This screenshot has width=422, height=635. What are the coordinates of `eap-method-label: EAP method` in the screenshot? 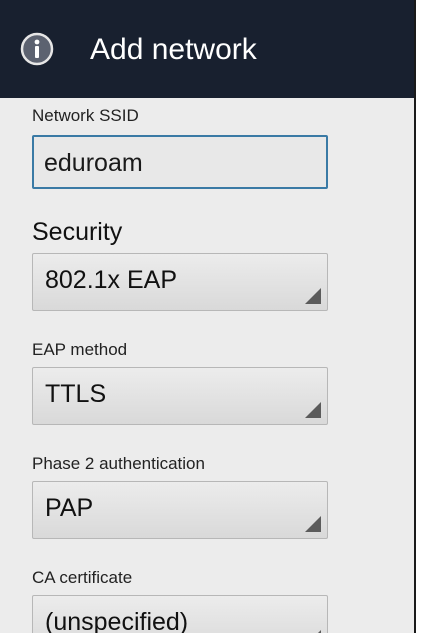 It's located at (80, 349).